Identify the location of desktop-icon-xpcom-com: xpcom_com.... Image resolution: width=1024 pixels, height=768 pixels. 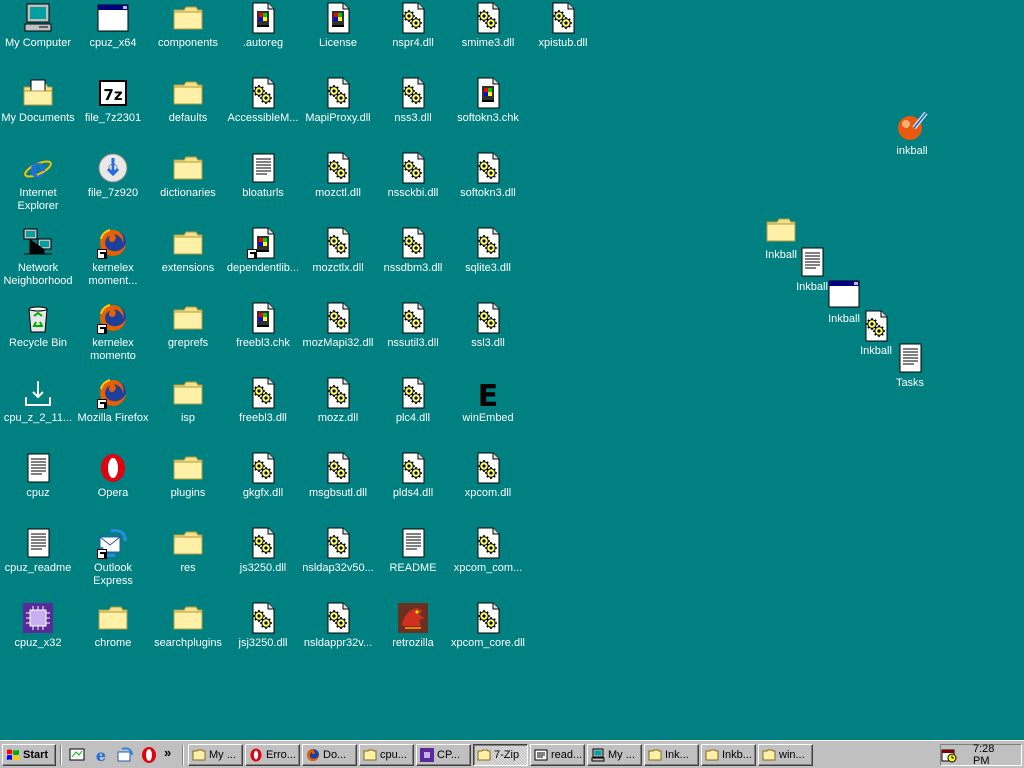
(488, 551).